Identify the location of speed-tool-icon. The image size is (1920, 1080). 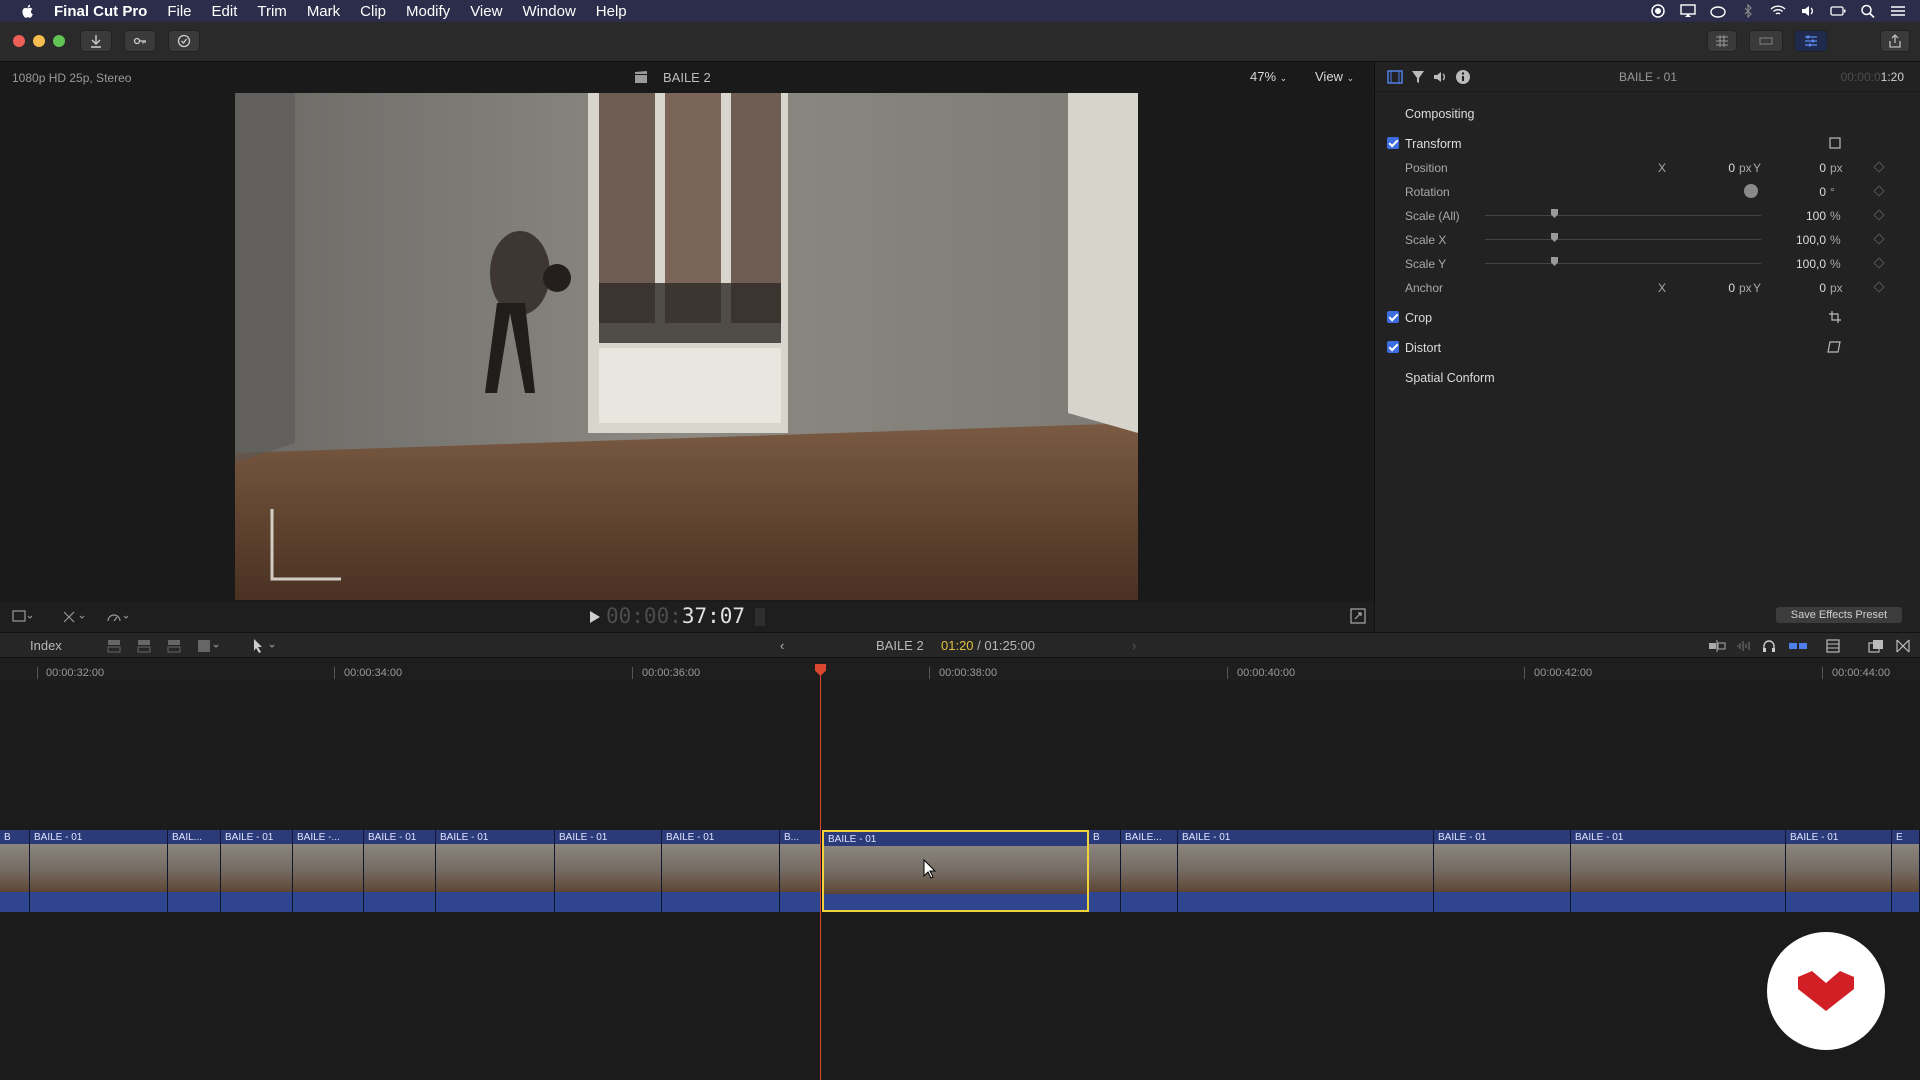
(118, 619).